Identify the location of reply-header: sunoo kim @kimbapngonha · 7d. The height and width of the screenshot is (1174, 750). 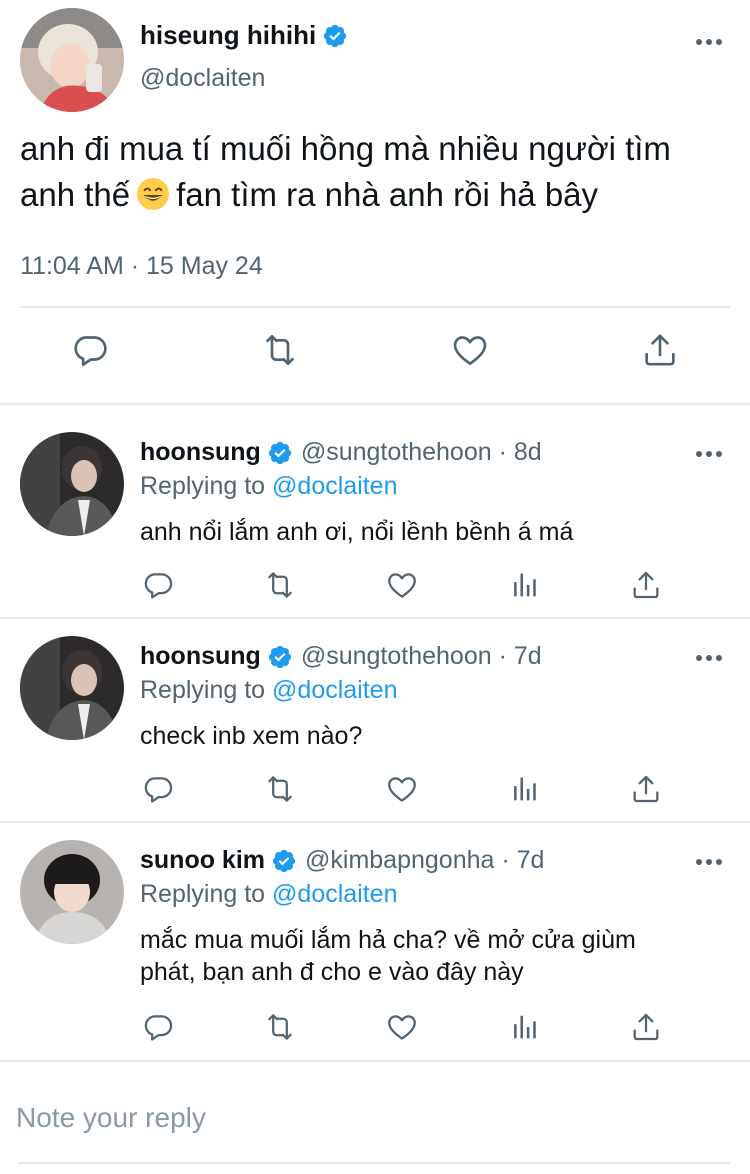
(342, 860).